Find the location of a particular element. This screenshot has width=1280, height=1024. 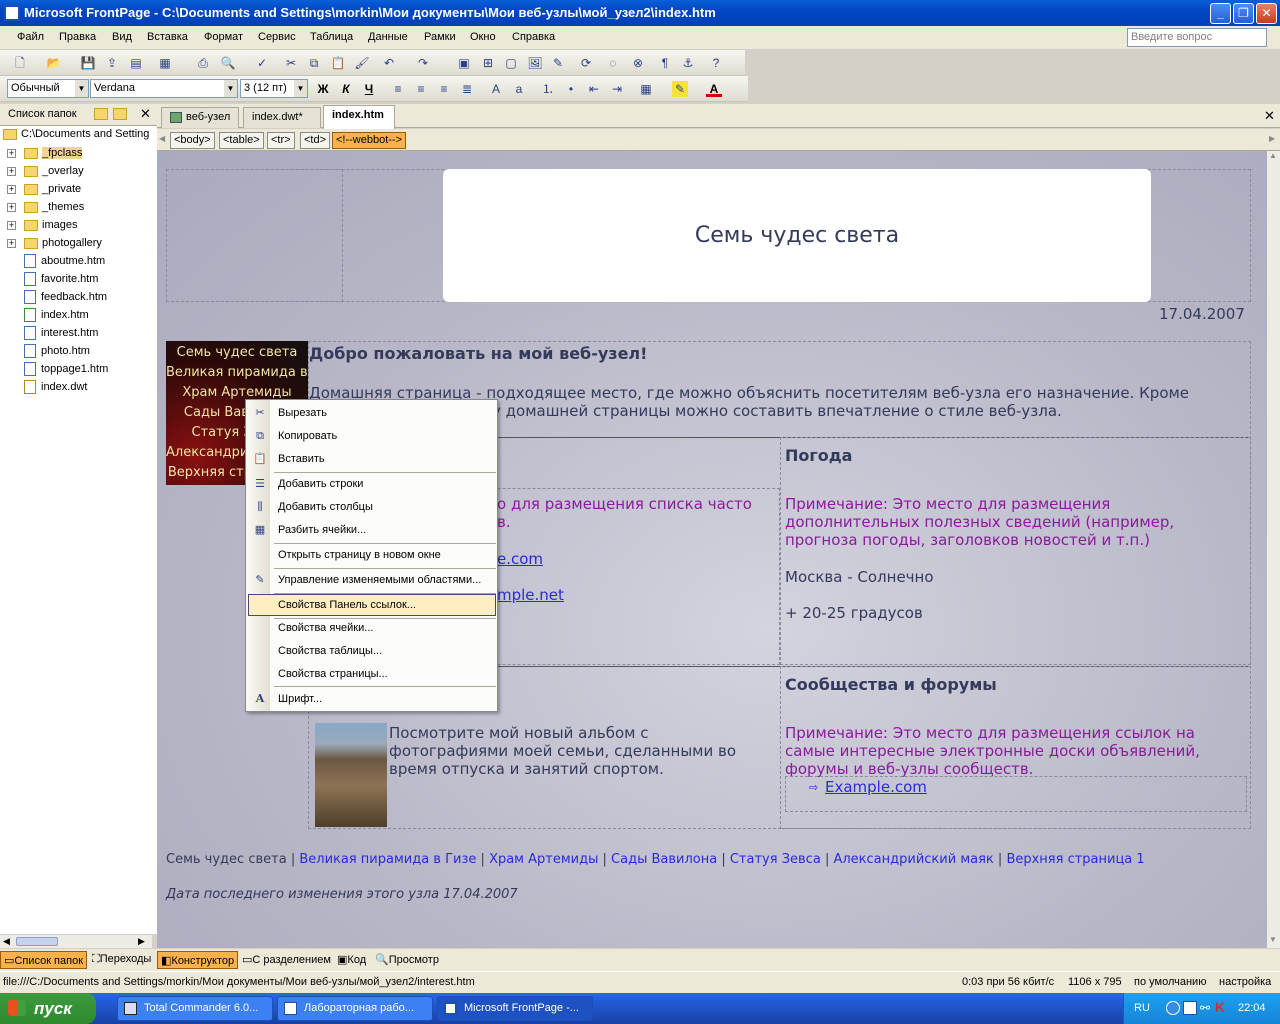

status-custom: настройка is located at coordinates (1245, 982).